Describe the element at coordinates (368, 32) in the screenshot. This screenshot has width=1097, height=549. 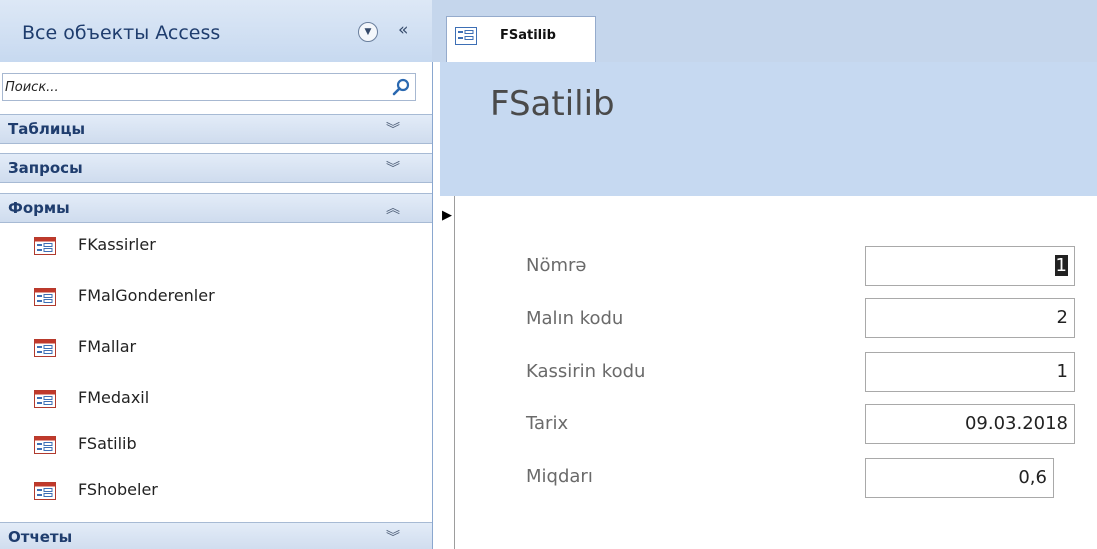
I see `chevron-down-circle-icon: ▼` at that location.